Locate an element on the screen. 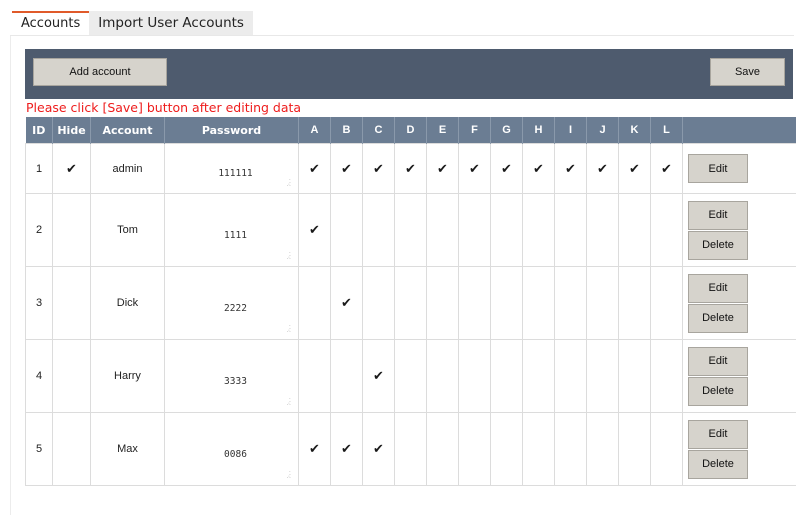 This screenshot has width=796, height=515. check-icon: ✔ is located at coordinates (474, 168).